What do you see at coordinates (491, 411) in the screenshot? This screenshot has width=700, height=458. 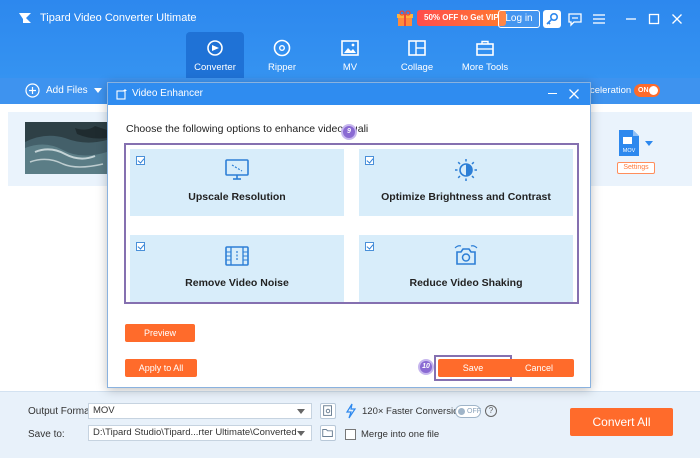 I see `help-icon: ?` at bounding box center [491, 411].